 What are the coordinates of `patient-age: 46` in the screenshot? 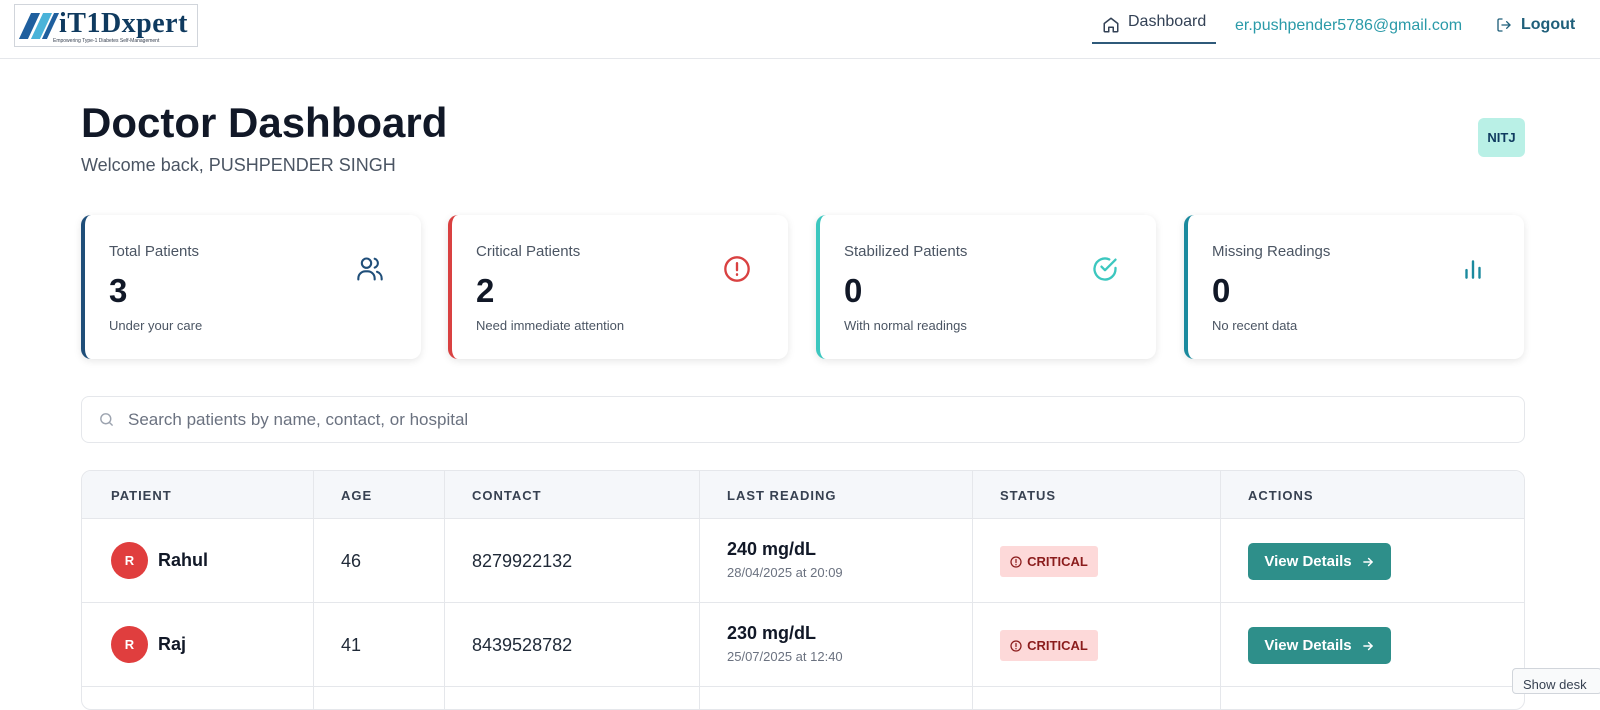 It's located at (351, 561).